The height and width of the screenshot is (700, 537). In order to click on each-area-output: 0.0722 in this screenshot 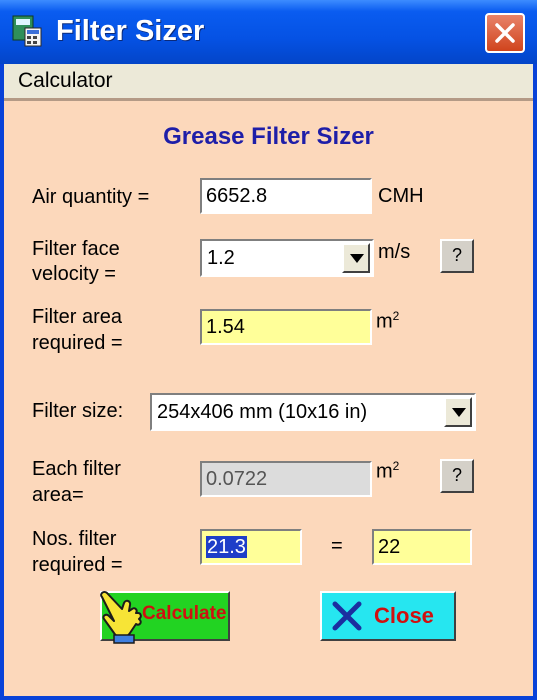, I will do `click(286, 479)`.